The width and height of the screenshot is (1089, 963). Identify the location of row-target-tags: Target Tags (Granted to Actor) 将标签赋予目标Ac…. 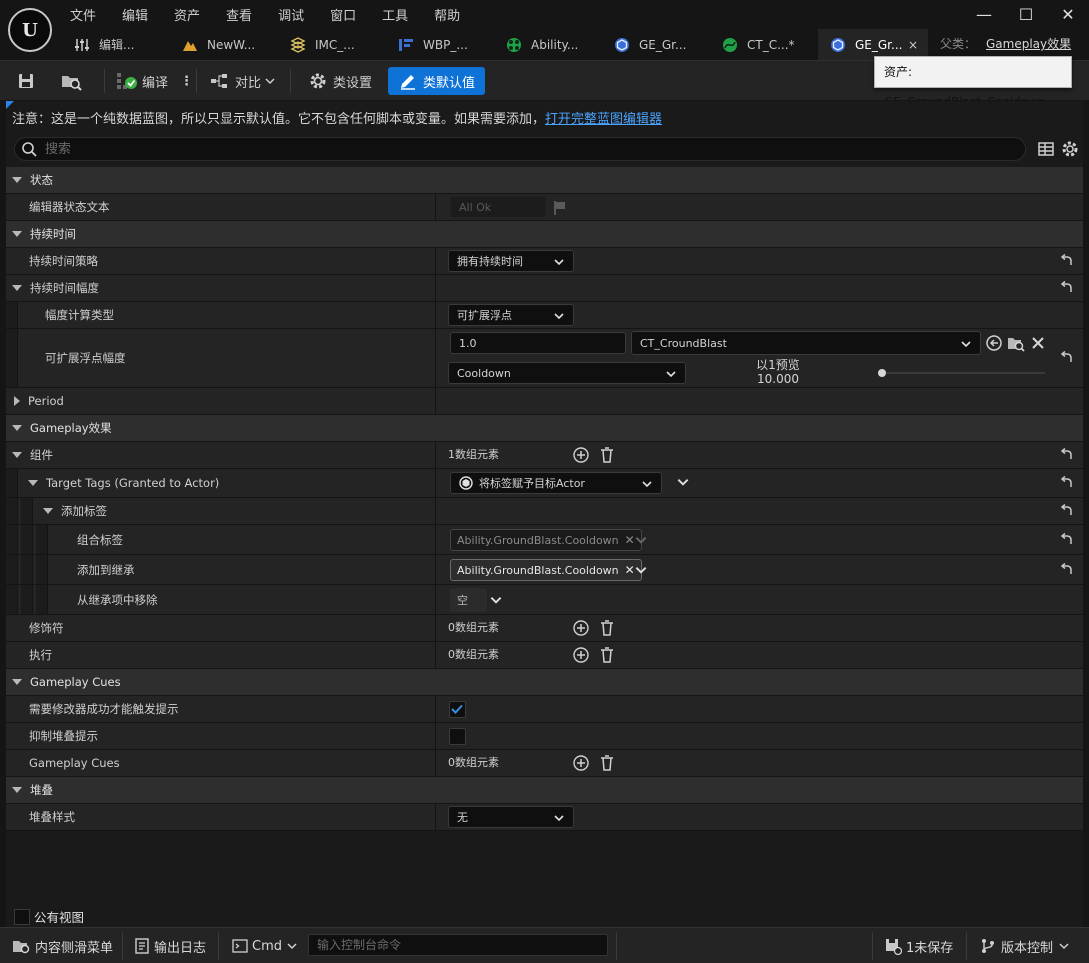
(544, 483).